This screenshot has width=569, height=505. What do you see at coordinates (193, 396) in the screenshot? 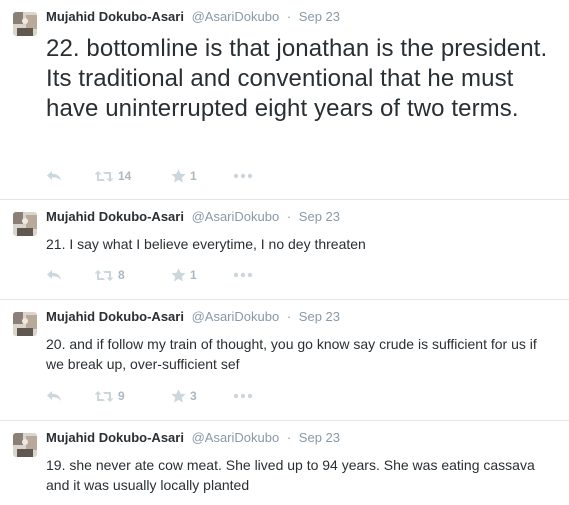
I see `favorite-count: 3` at bounding box center [193, 396].